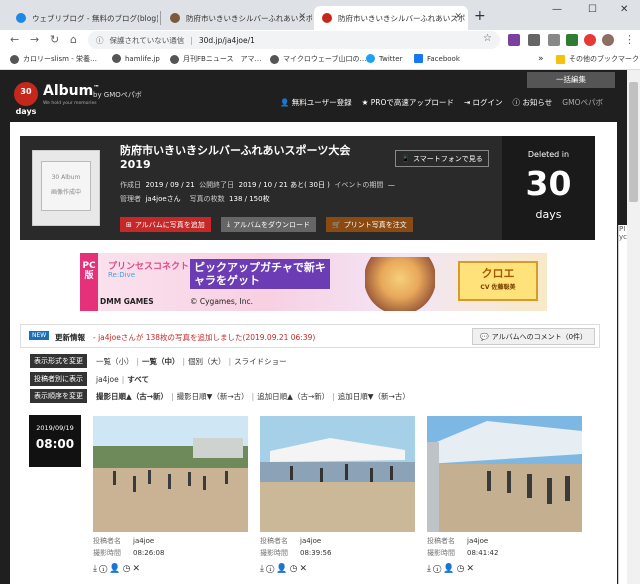 The image size is (640, 584). What do you see at coordinates (571, 80) in the screenshot?
I see `bulk-edit-button: 一括編集` at bounding box center [571, 80].